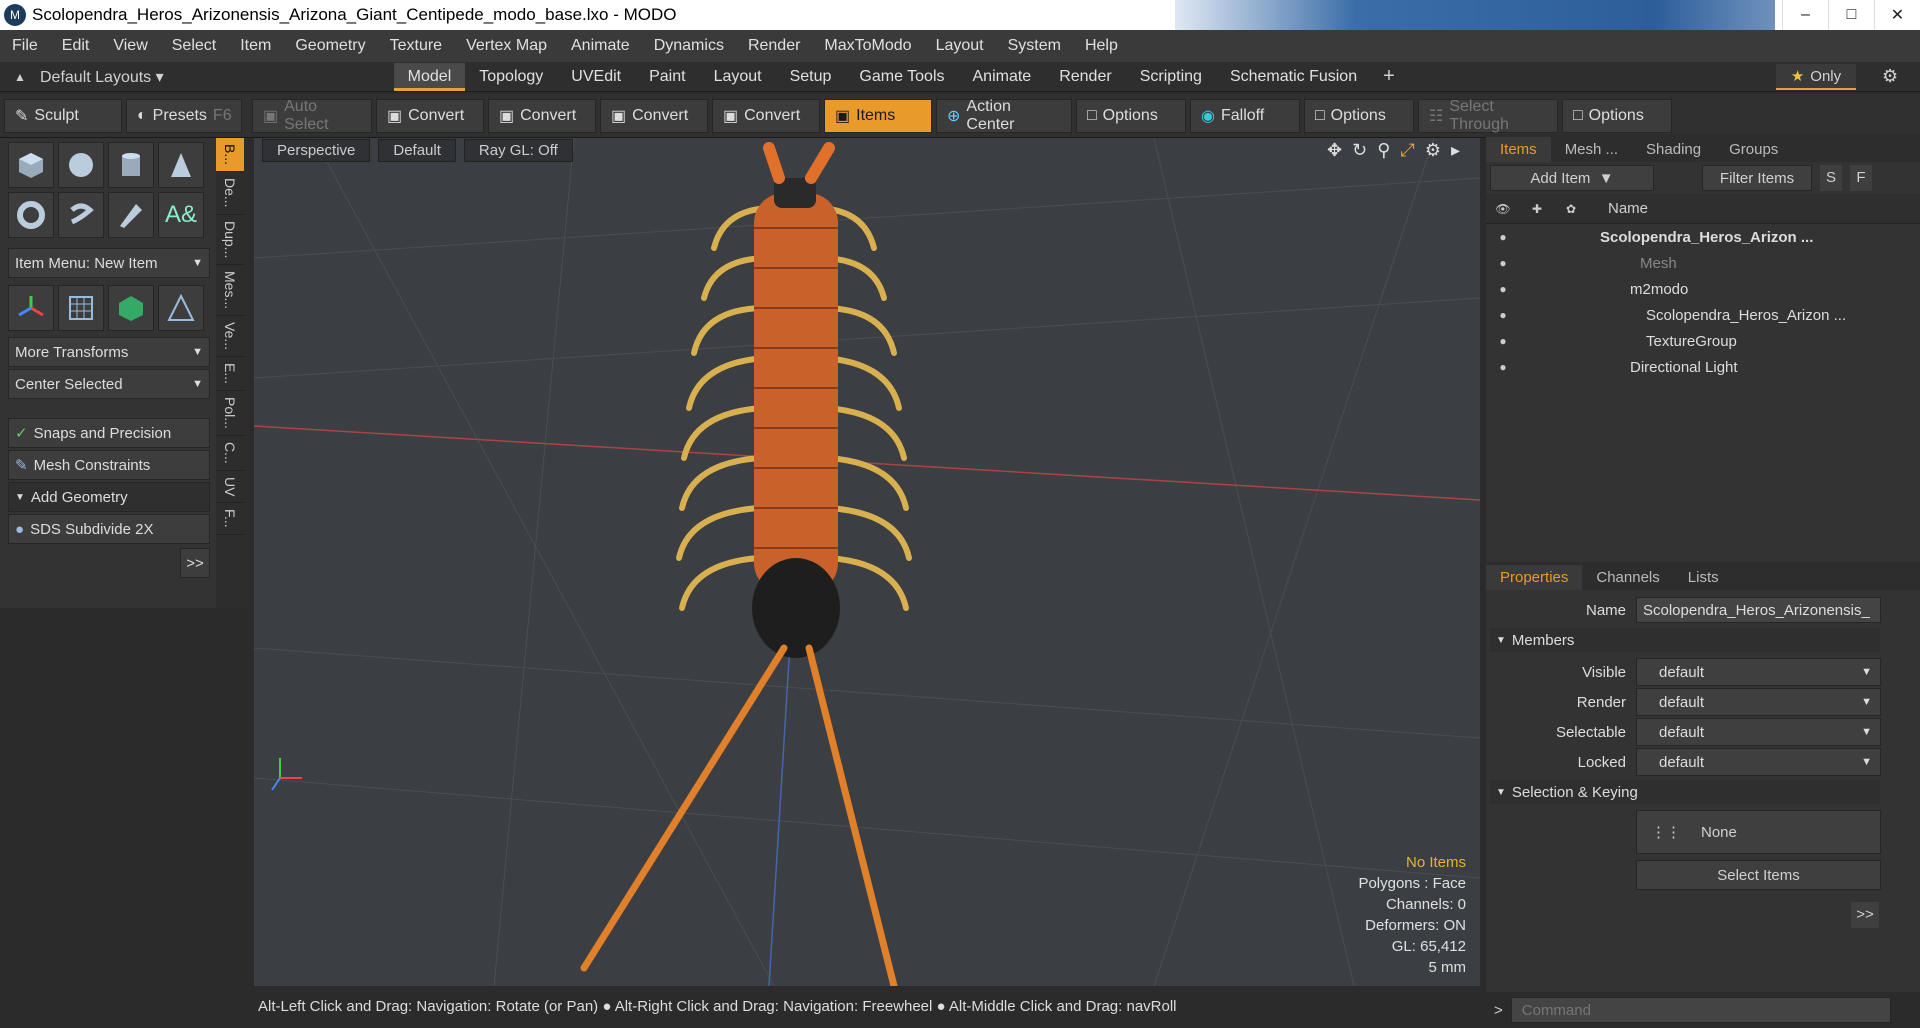 This screenshot has height=1028, width=1920. Describe the element at coordinates (1131, 115) in the screenshot. I see `options-button-1: □ Options` at that location.